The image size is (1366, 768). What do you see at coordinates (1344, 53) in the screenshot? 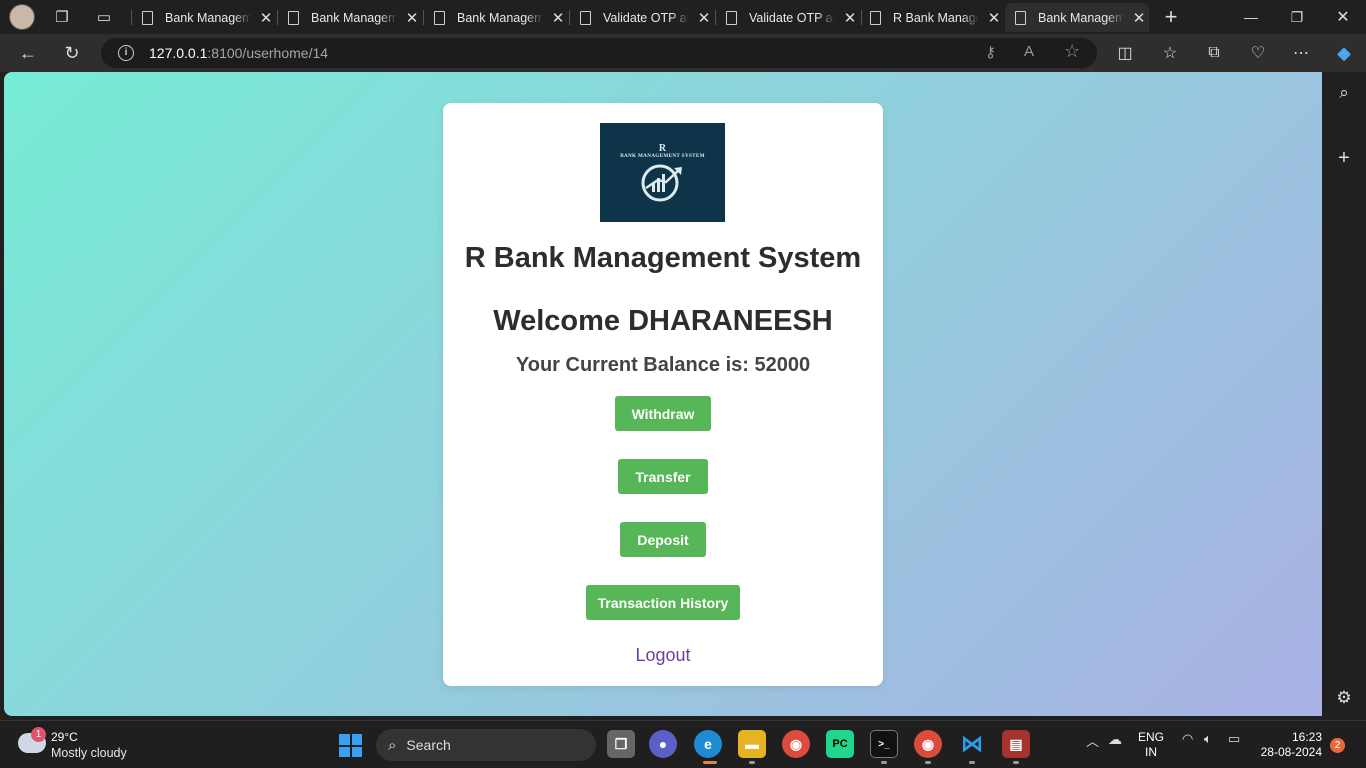
I see `copilot-icon: ◆` at bounding box center [1344, 53].